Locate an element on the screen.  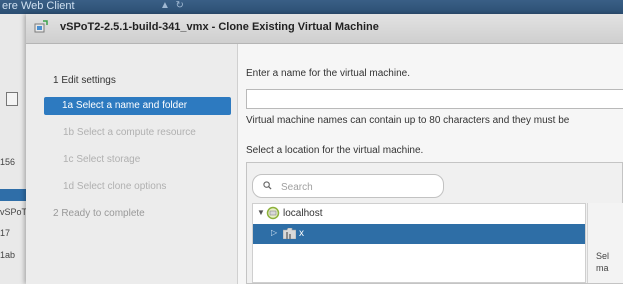
step-select-clone-options: 1d Select clone options is located at coordinates (115, 186).